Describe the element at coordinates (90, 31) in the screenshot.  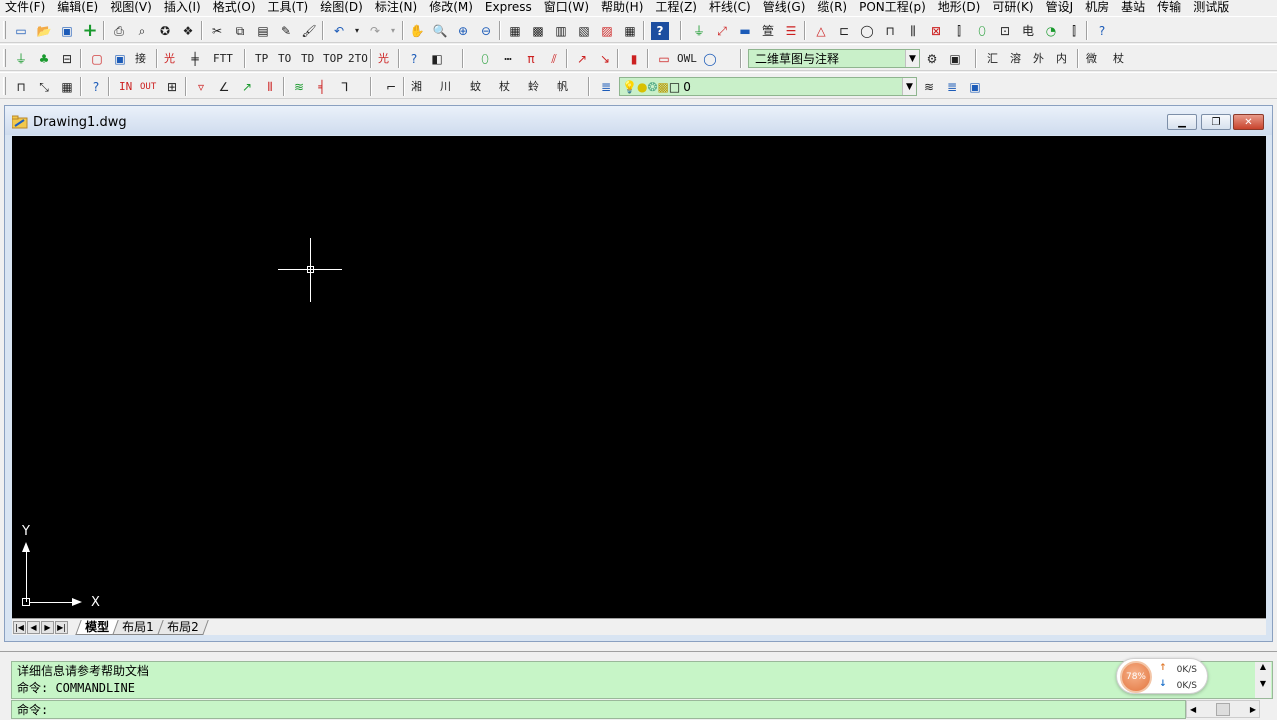
I see `add-icon: +` at that location.